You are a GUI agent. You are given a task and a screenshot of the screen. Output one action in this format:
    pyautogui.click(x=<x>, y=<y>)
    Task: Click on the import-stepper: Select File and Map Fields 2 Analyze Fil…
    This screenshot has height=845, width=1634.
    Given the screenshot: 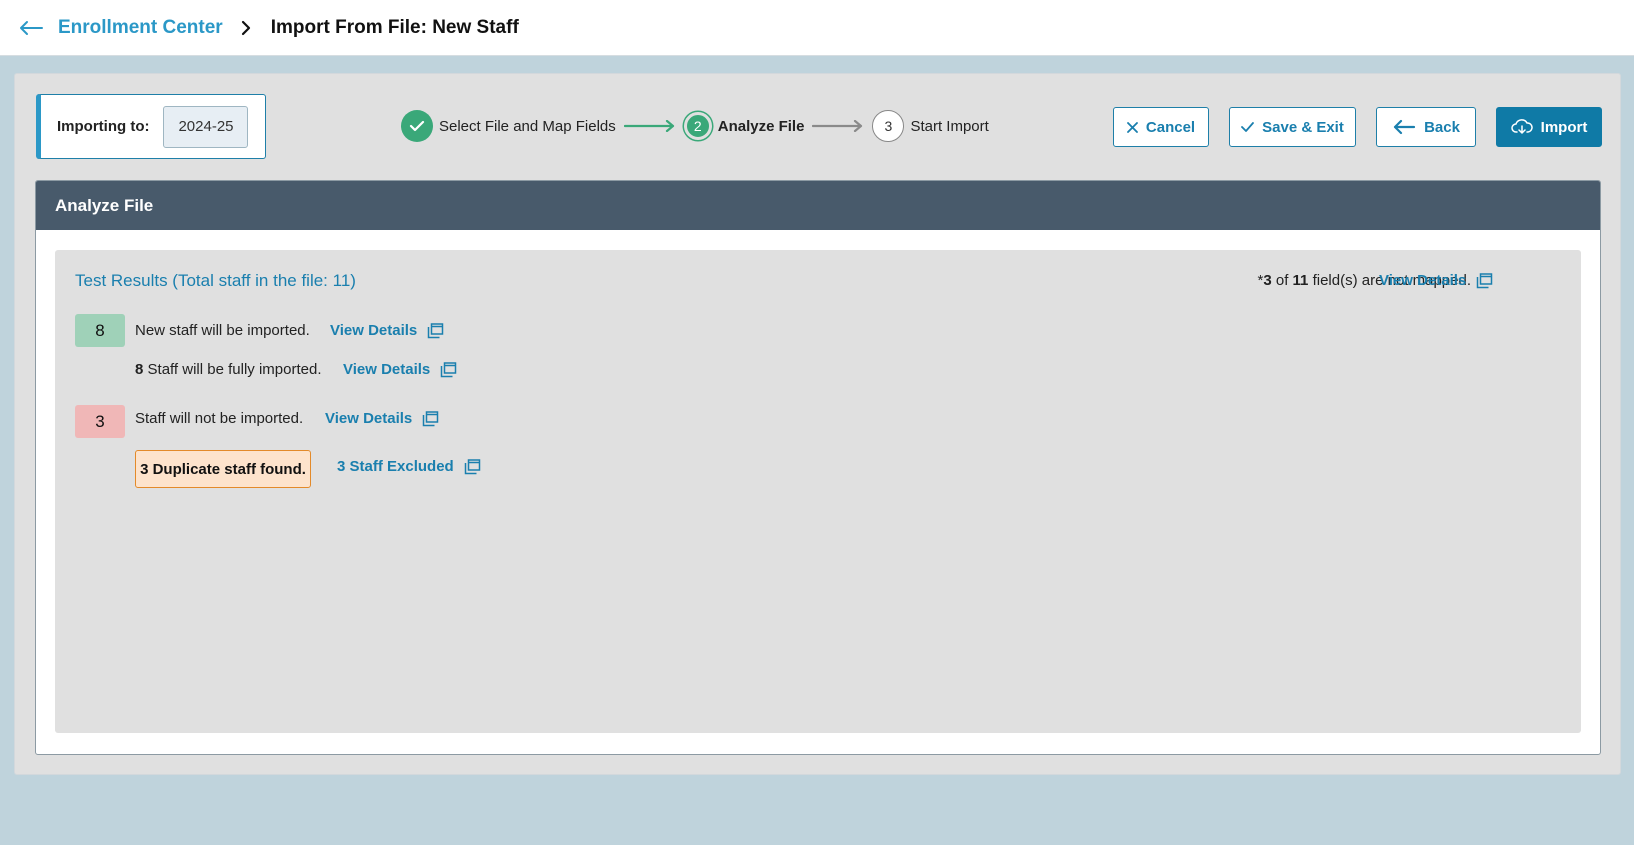 What is the action you would take?
    pyautogui.click(x=695, y=126)
    